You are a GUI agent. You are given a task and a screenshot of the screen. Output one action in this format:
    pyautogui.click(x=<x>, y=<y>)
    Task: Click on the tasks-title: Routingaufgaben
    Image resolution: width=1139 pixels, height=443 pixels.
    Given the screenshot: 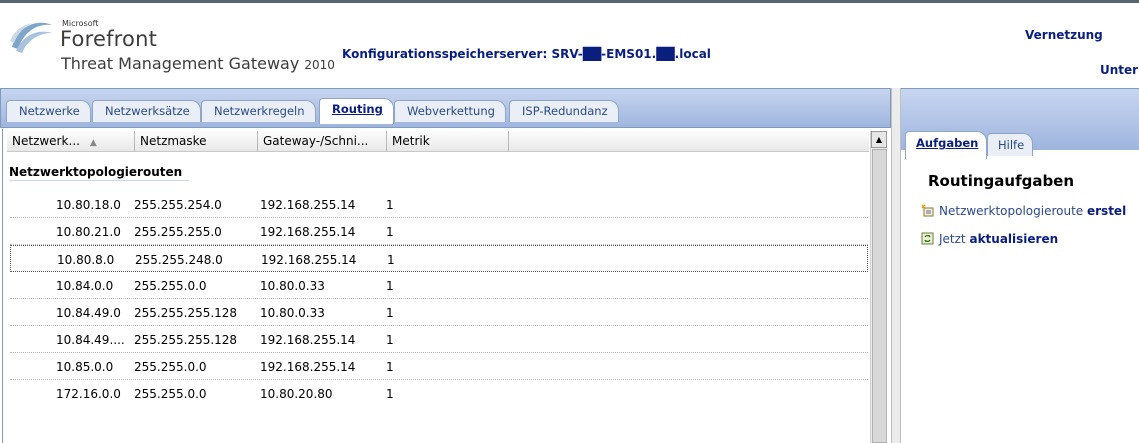 What is the action you would take?
    pyautogui.click(x=1001, y=181)
    